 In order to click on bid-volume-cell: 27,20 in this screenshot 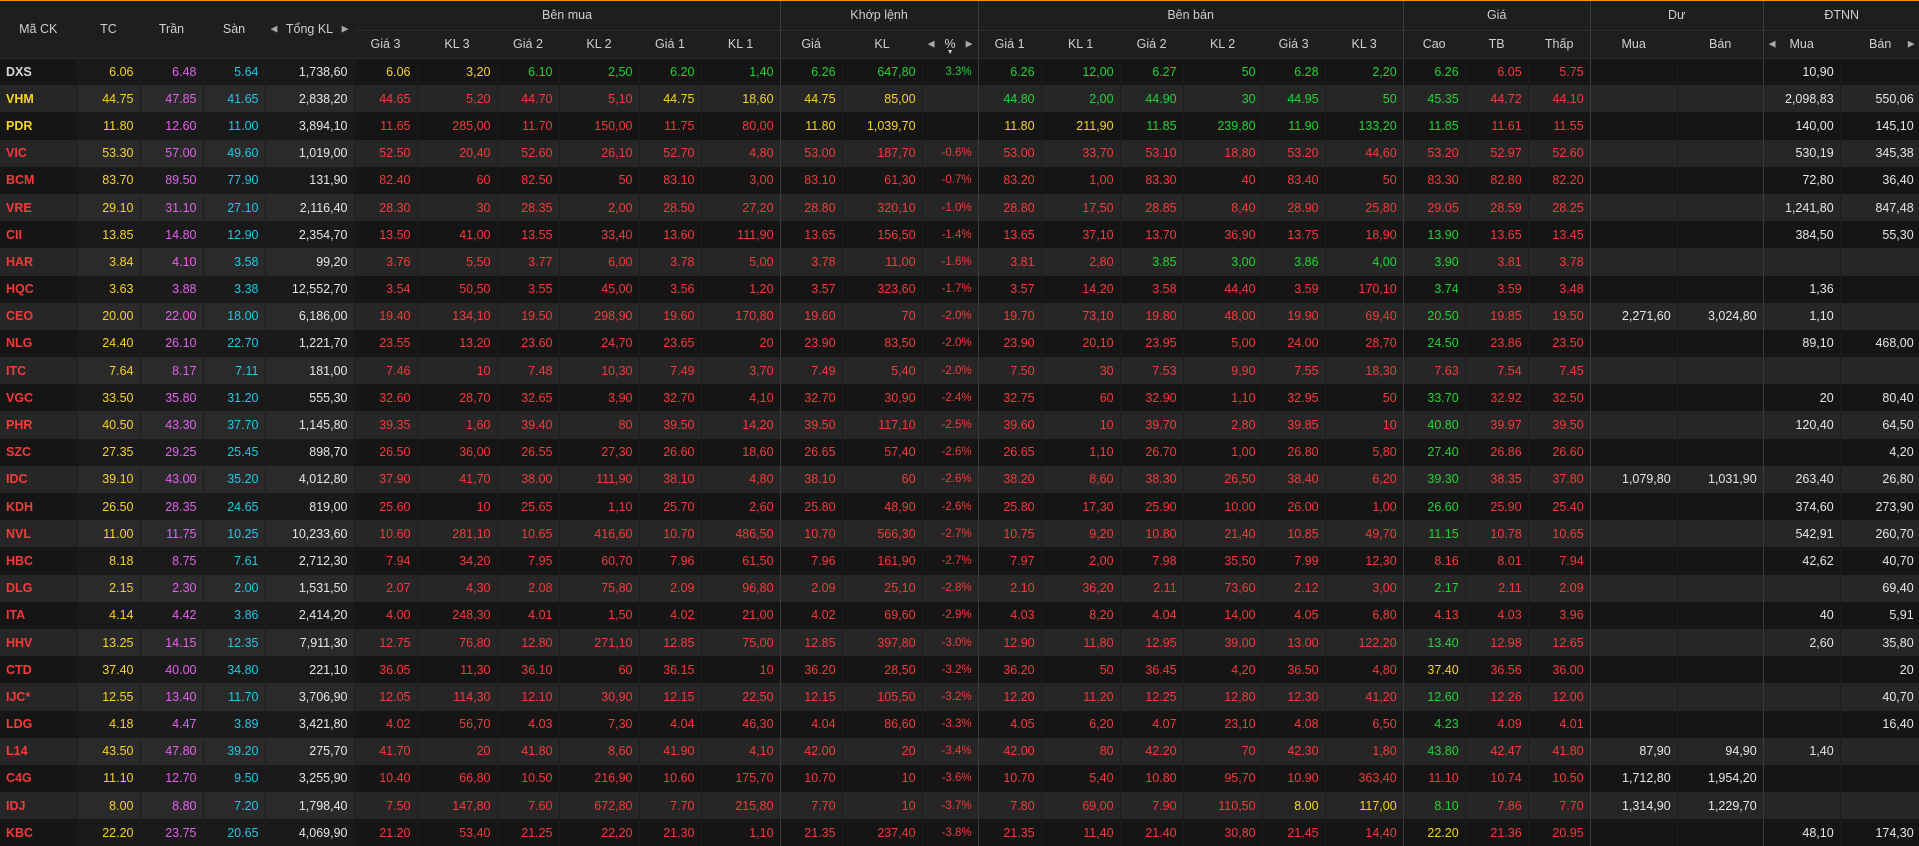, I will do `click(741, 207)`.